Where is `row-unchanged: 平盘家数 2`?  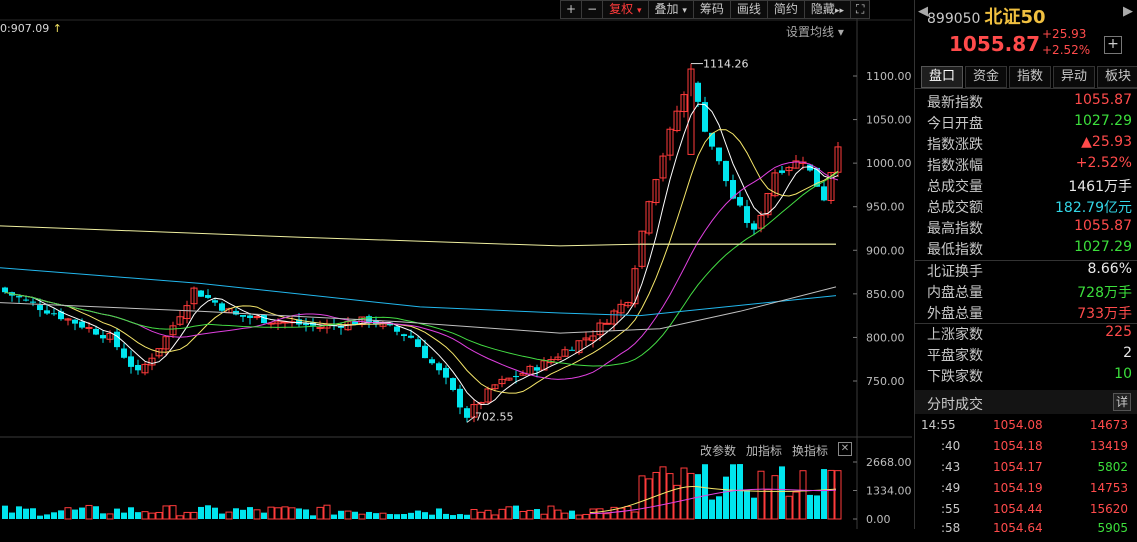 row-unchanged: 平盘家数 2 is located at coordinates (1029, 355).